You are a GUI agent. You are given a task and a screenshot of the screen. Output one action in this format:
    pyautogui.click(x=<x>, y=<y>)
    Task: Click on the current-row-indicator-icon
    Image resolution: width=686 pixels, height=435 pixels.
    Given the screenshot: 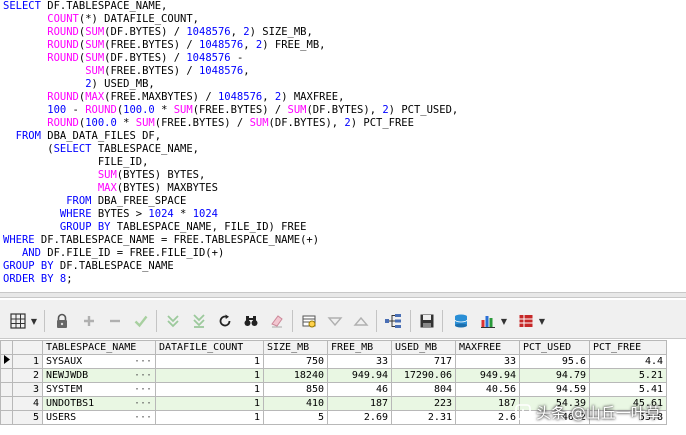 What is the action you would take?
    pyautogui.click(x=6, y=361)
    